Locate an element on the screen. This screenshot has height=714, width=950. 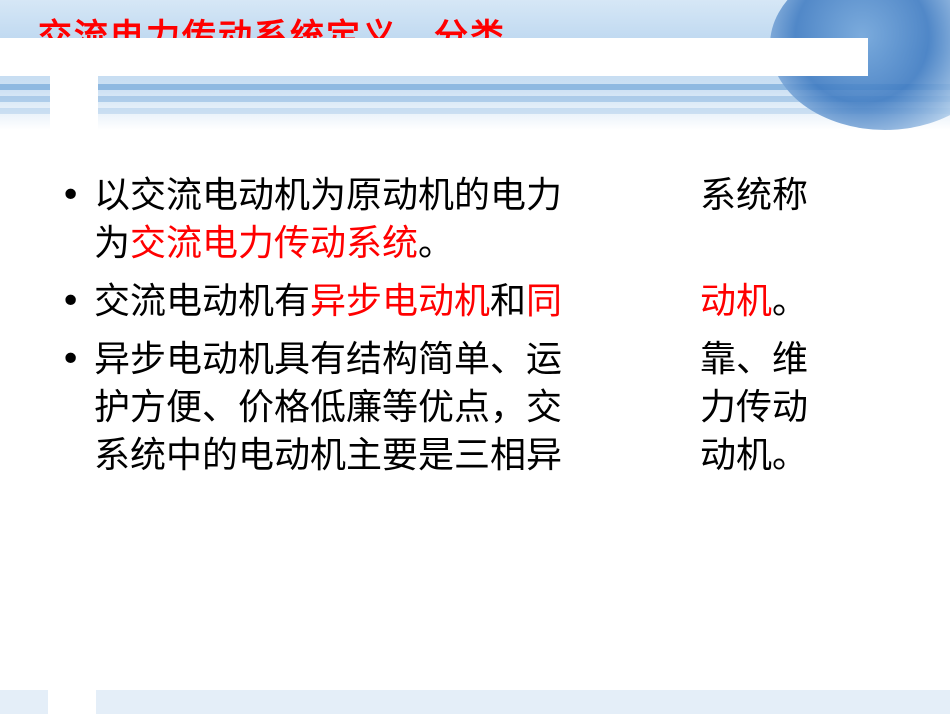
body-text: 系统称 is located at coordinates (754, 195).